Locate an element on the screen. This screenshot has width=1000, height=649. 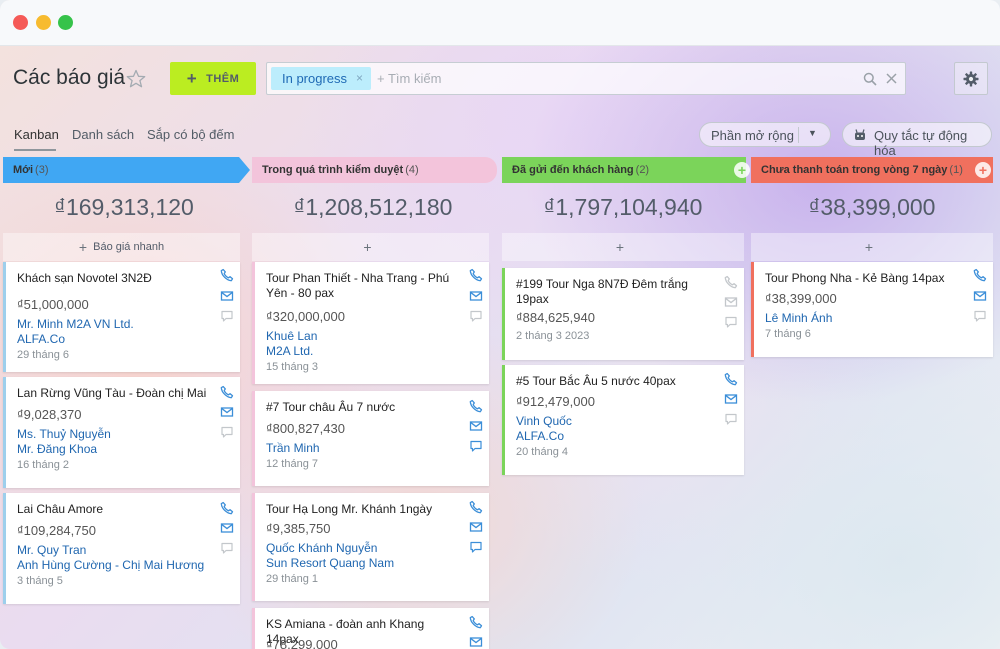
card-contact-link: Mr. Đăng Khoa is located at coordinates (57, 449).